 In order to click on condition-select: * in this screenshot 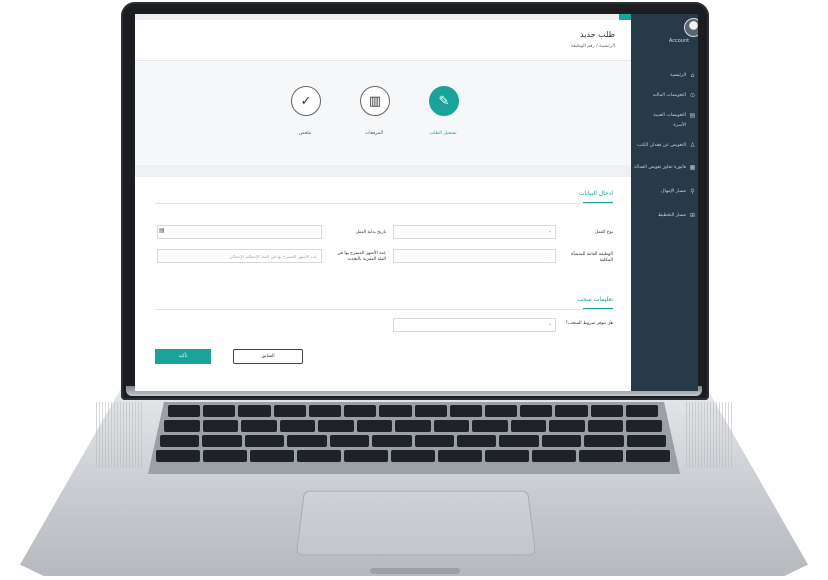, I will do `click(474, 325)`.